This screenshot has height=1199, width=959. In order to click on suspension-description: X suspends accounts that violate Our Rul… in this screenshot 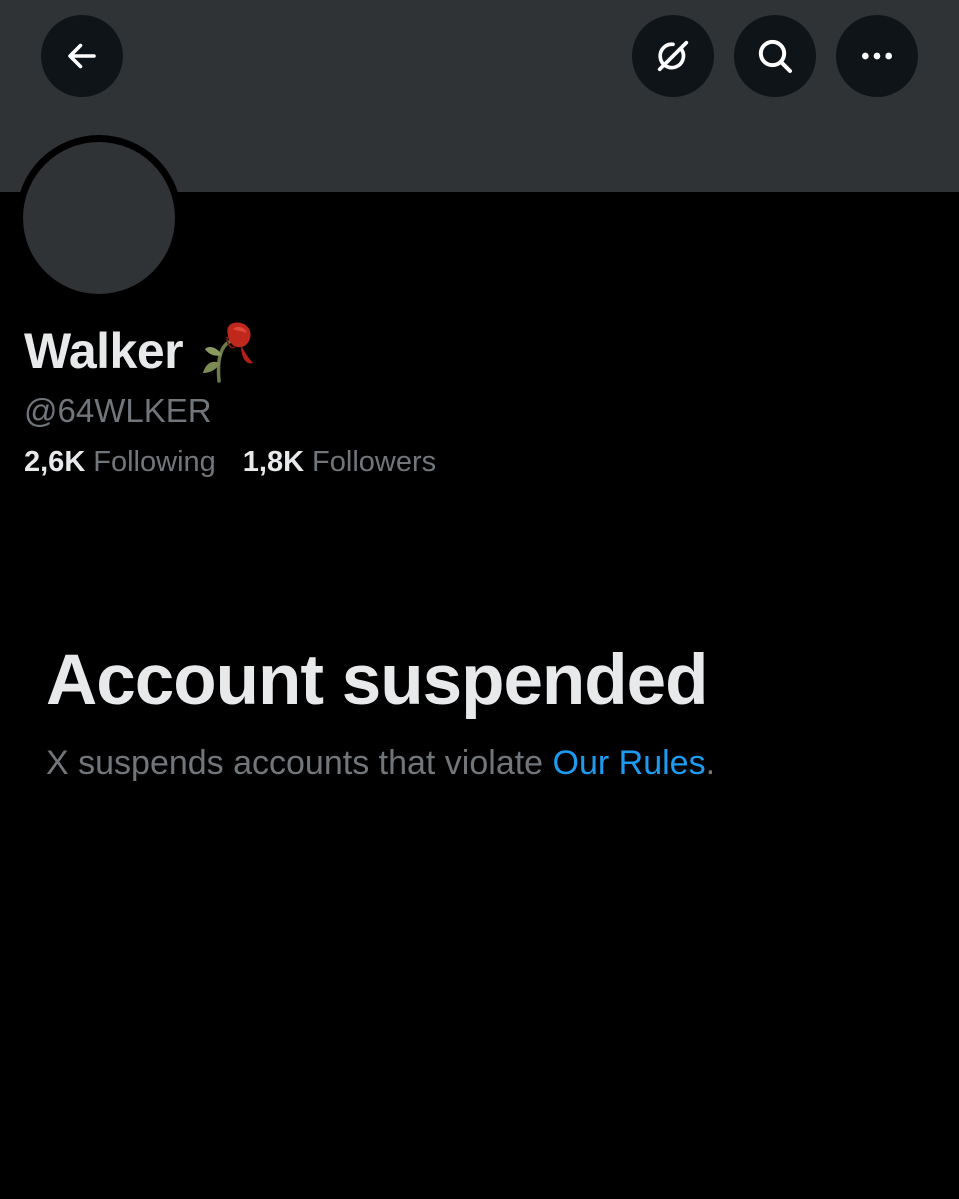, I will do `click(380, 763)`.